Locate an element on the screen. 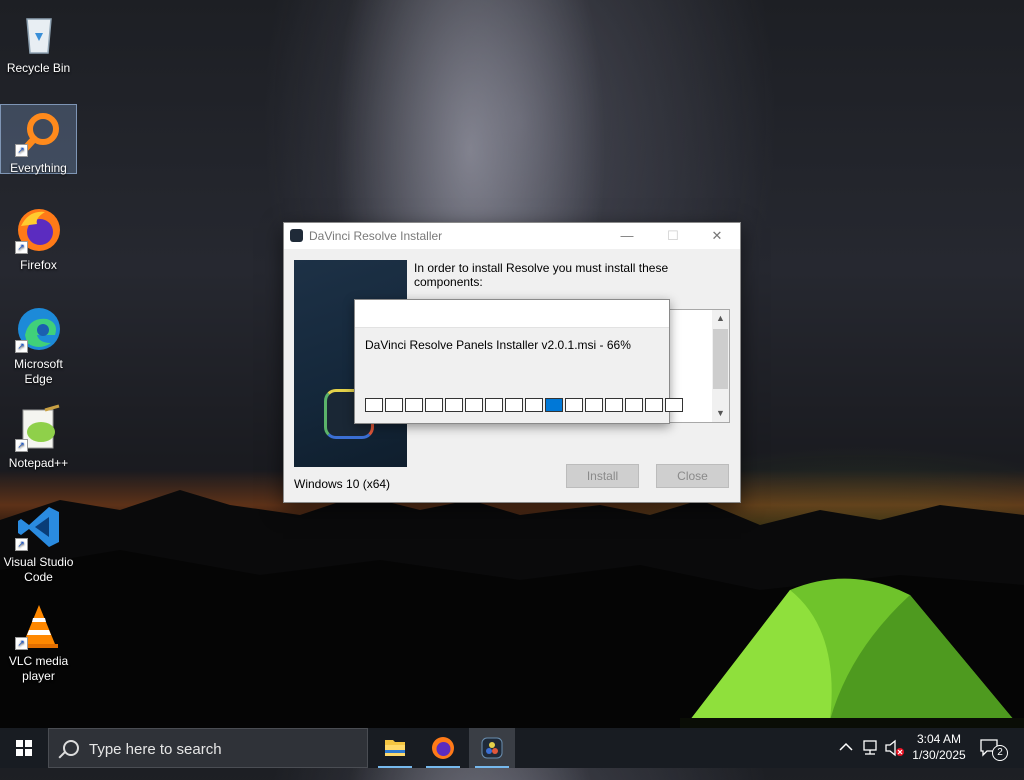  progress-dialog-title-bar is located at coordinates (512, 314).